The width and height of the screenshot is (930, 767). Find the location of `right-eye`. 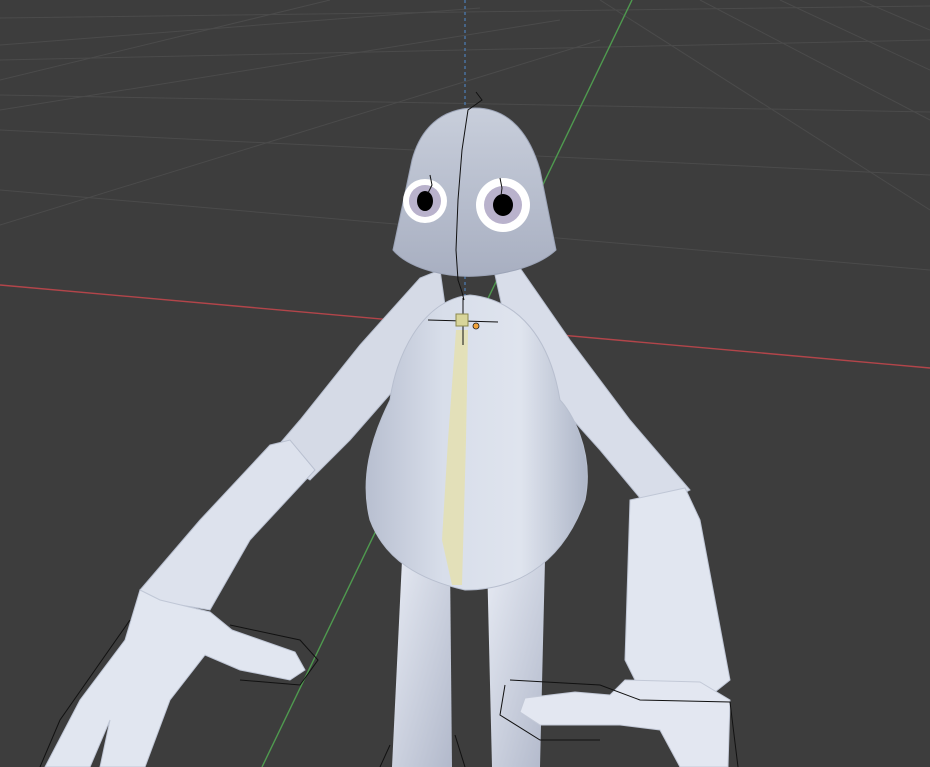

right-eye is located at coordinates (503, 205).